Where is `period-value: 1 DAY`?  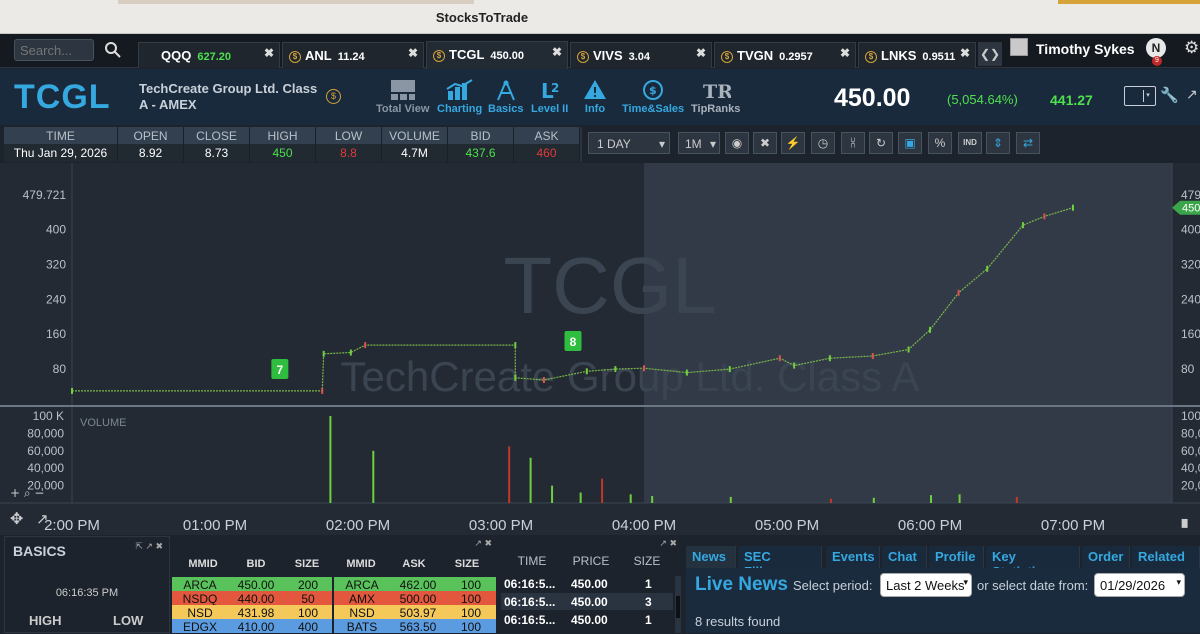
period-value: 1 DAY is located at coordinates (614, 144).